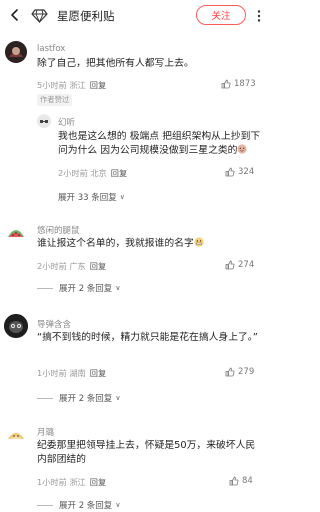 The width and height of the screenshot is (320, 512). What do you see at coordinates (133, 16) in the screenshot?
I see `top-bar: 星愿便利贴 关注` at bounding box center [133, 16].